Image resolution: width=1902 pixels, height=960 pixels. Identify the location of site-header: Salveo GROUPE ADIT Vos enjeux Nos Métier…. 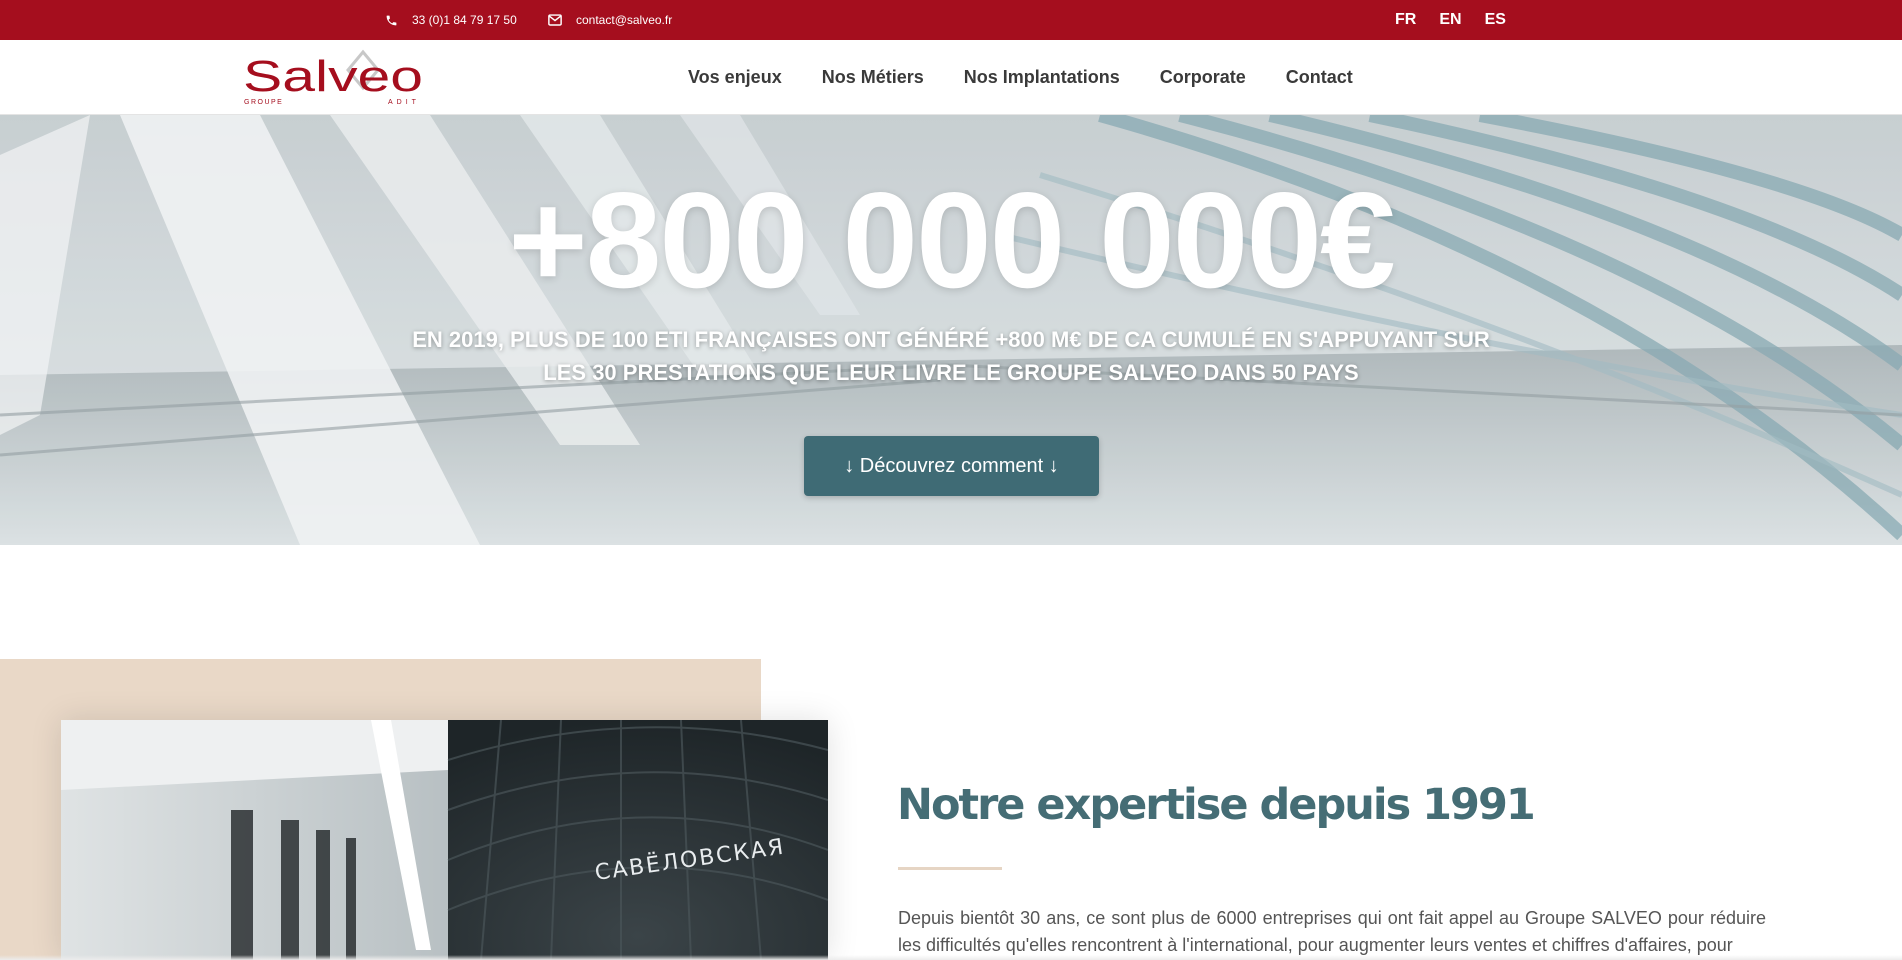
(951, 77).